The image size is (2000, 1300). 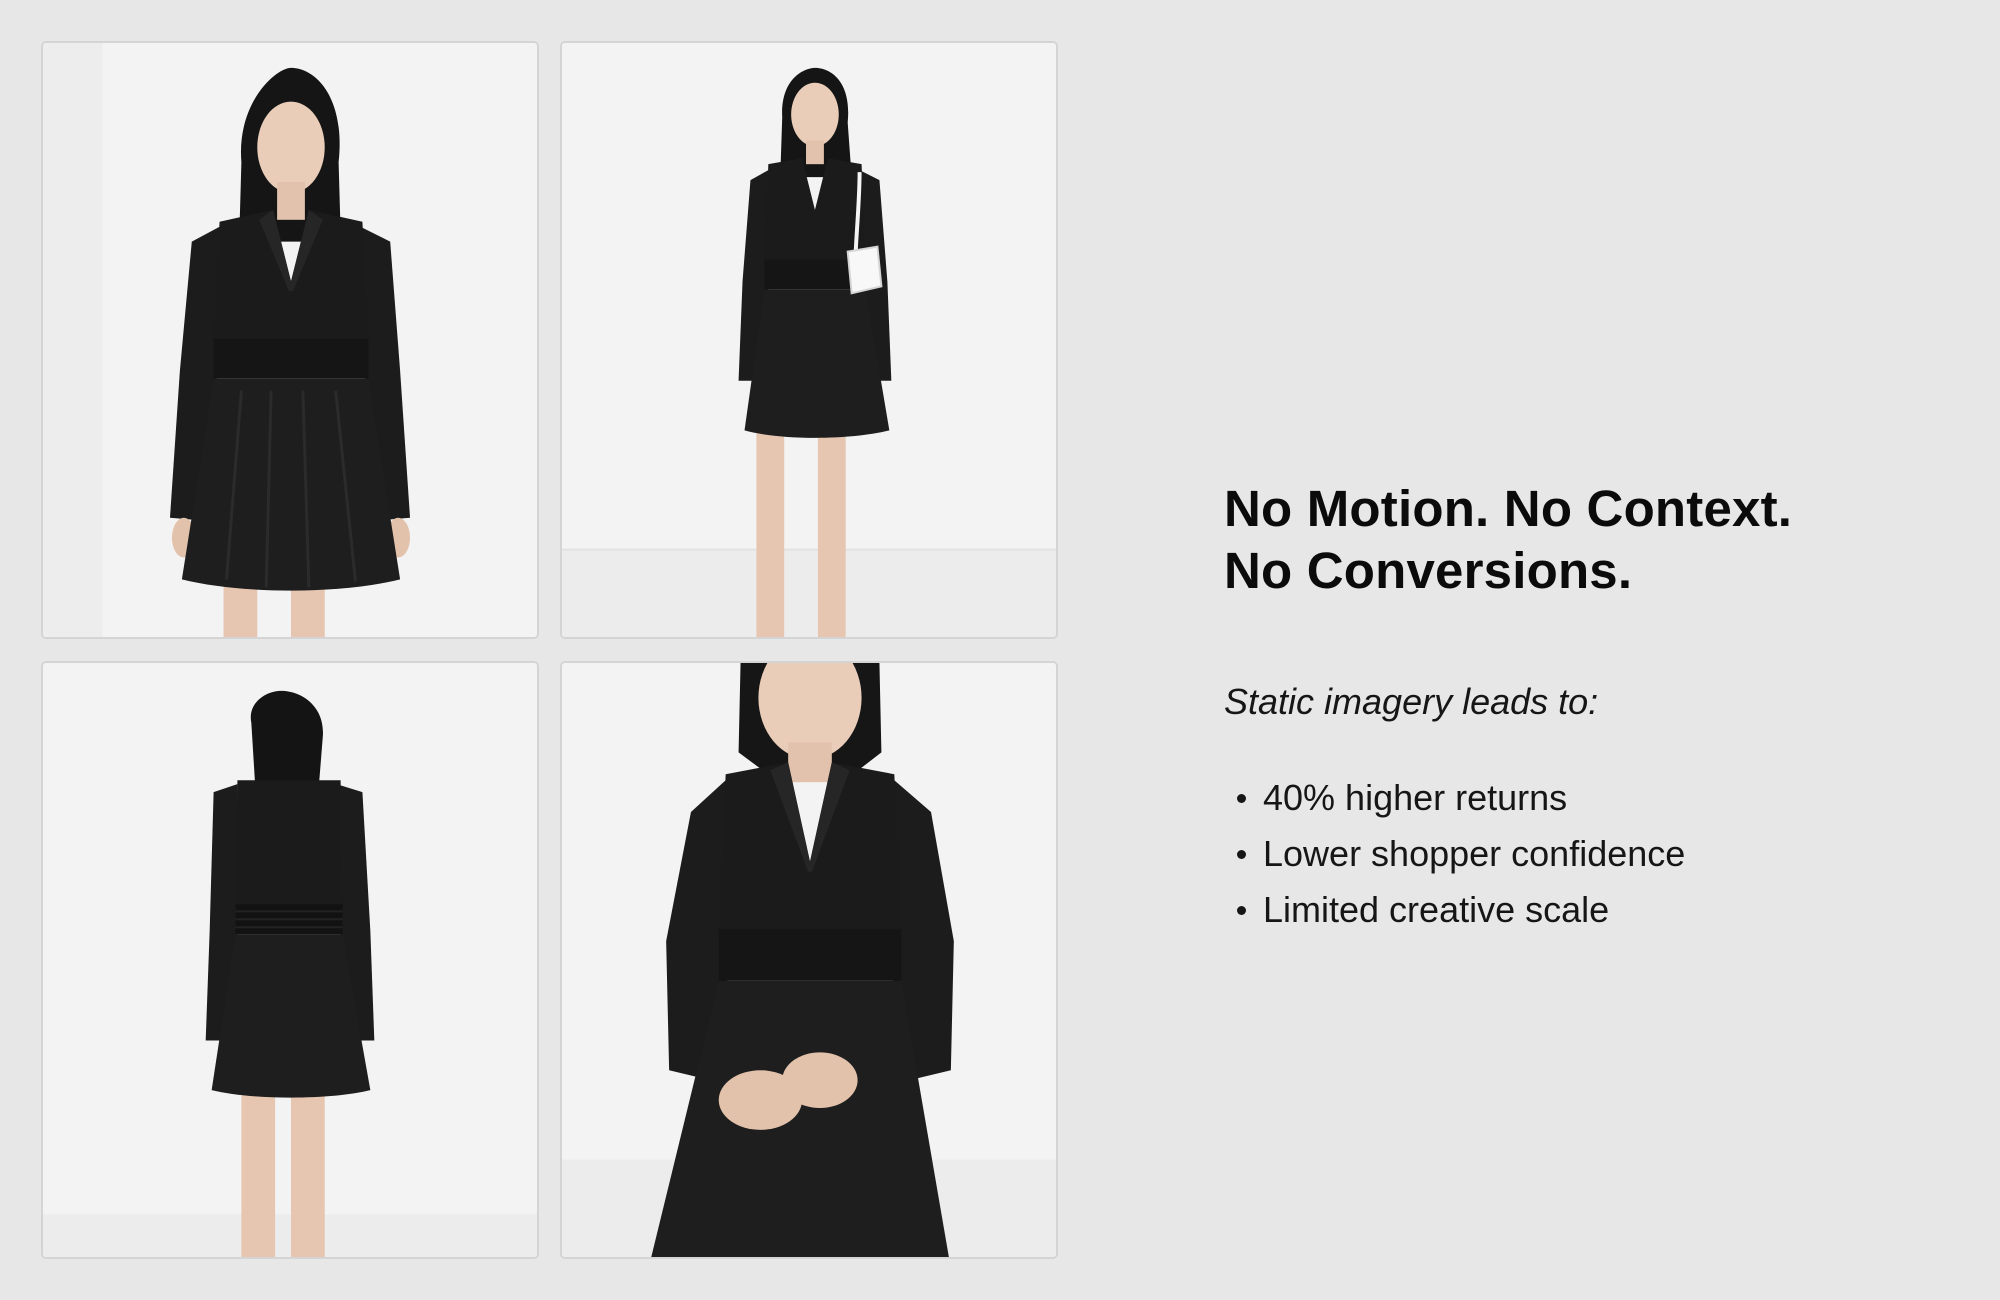 What do you see at coordinates (1508, 508) in the screenshot?
I see `headline-line-1: No Motion. No Context.` at bounding box center [1508, 508].